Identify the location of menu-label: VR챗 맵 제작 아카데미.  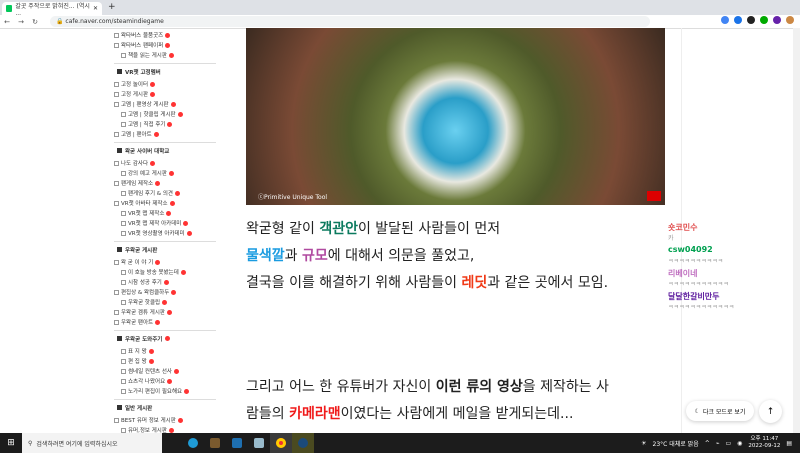
(155, 224).